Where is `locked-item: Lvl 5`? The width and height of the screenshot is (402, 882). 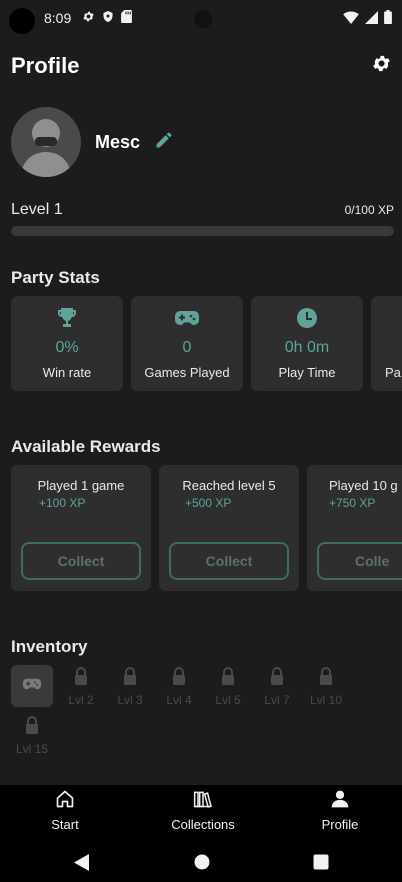 locked-item: Lvl 5 is located at coordinates (228, 687).